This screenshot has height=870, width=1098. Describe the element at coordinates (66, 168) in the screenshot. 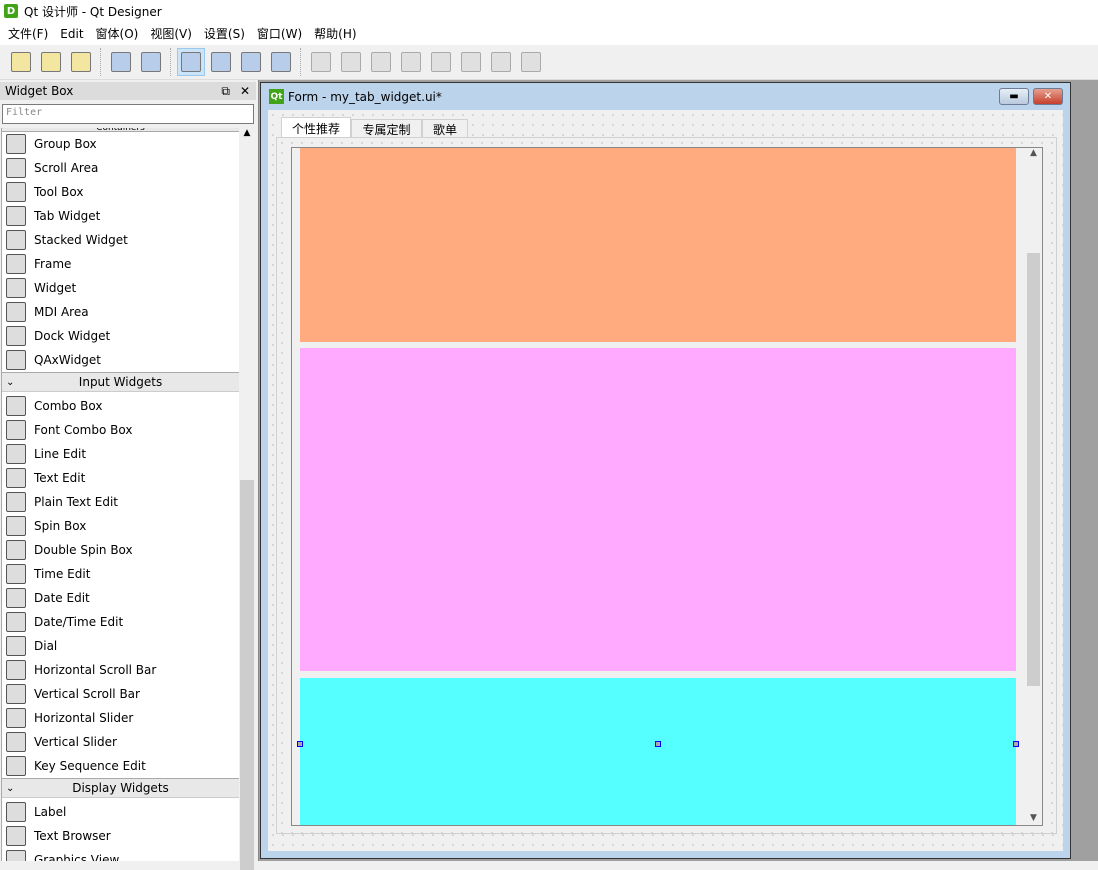

I see `widget-label: Scroll Area` at that location.